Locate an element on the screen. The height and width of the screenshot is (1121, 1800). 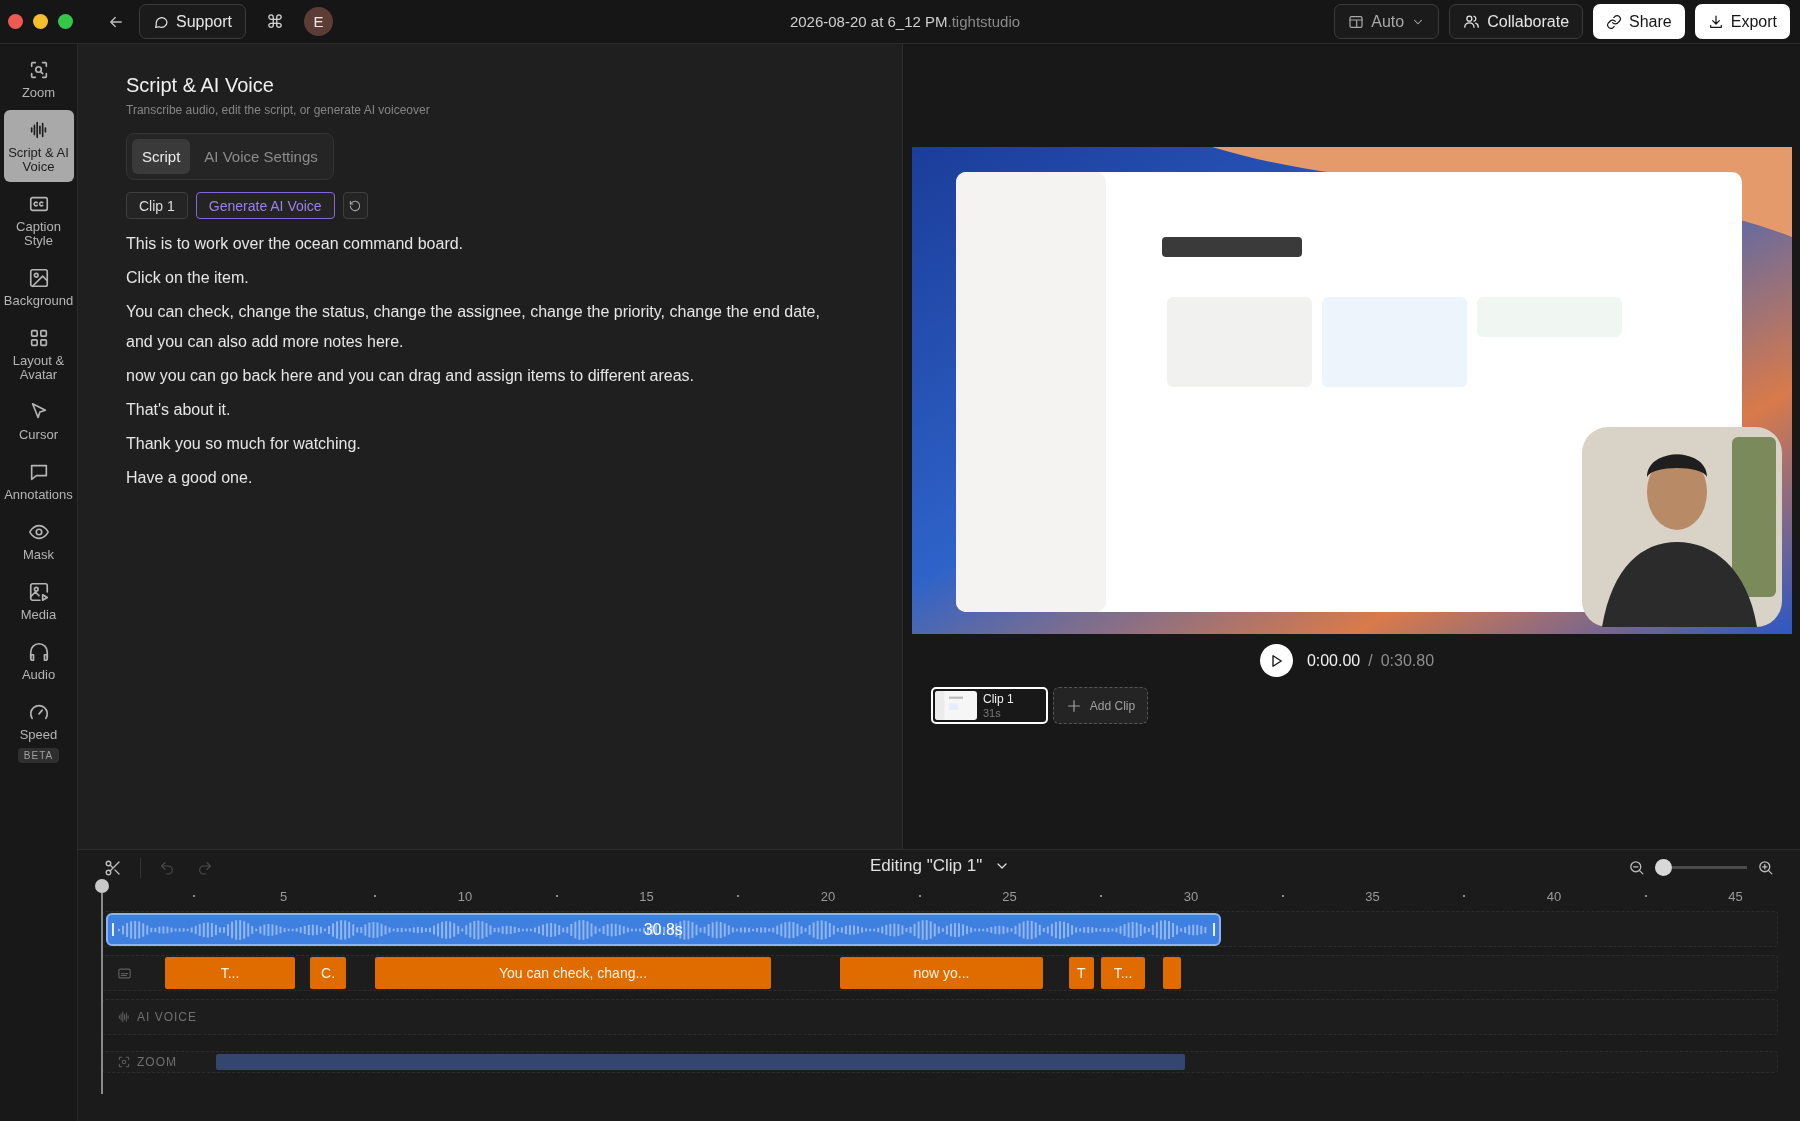
time-label: 35 is located at coordinates (1372, 896).